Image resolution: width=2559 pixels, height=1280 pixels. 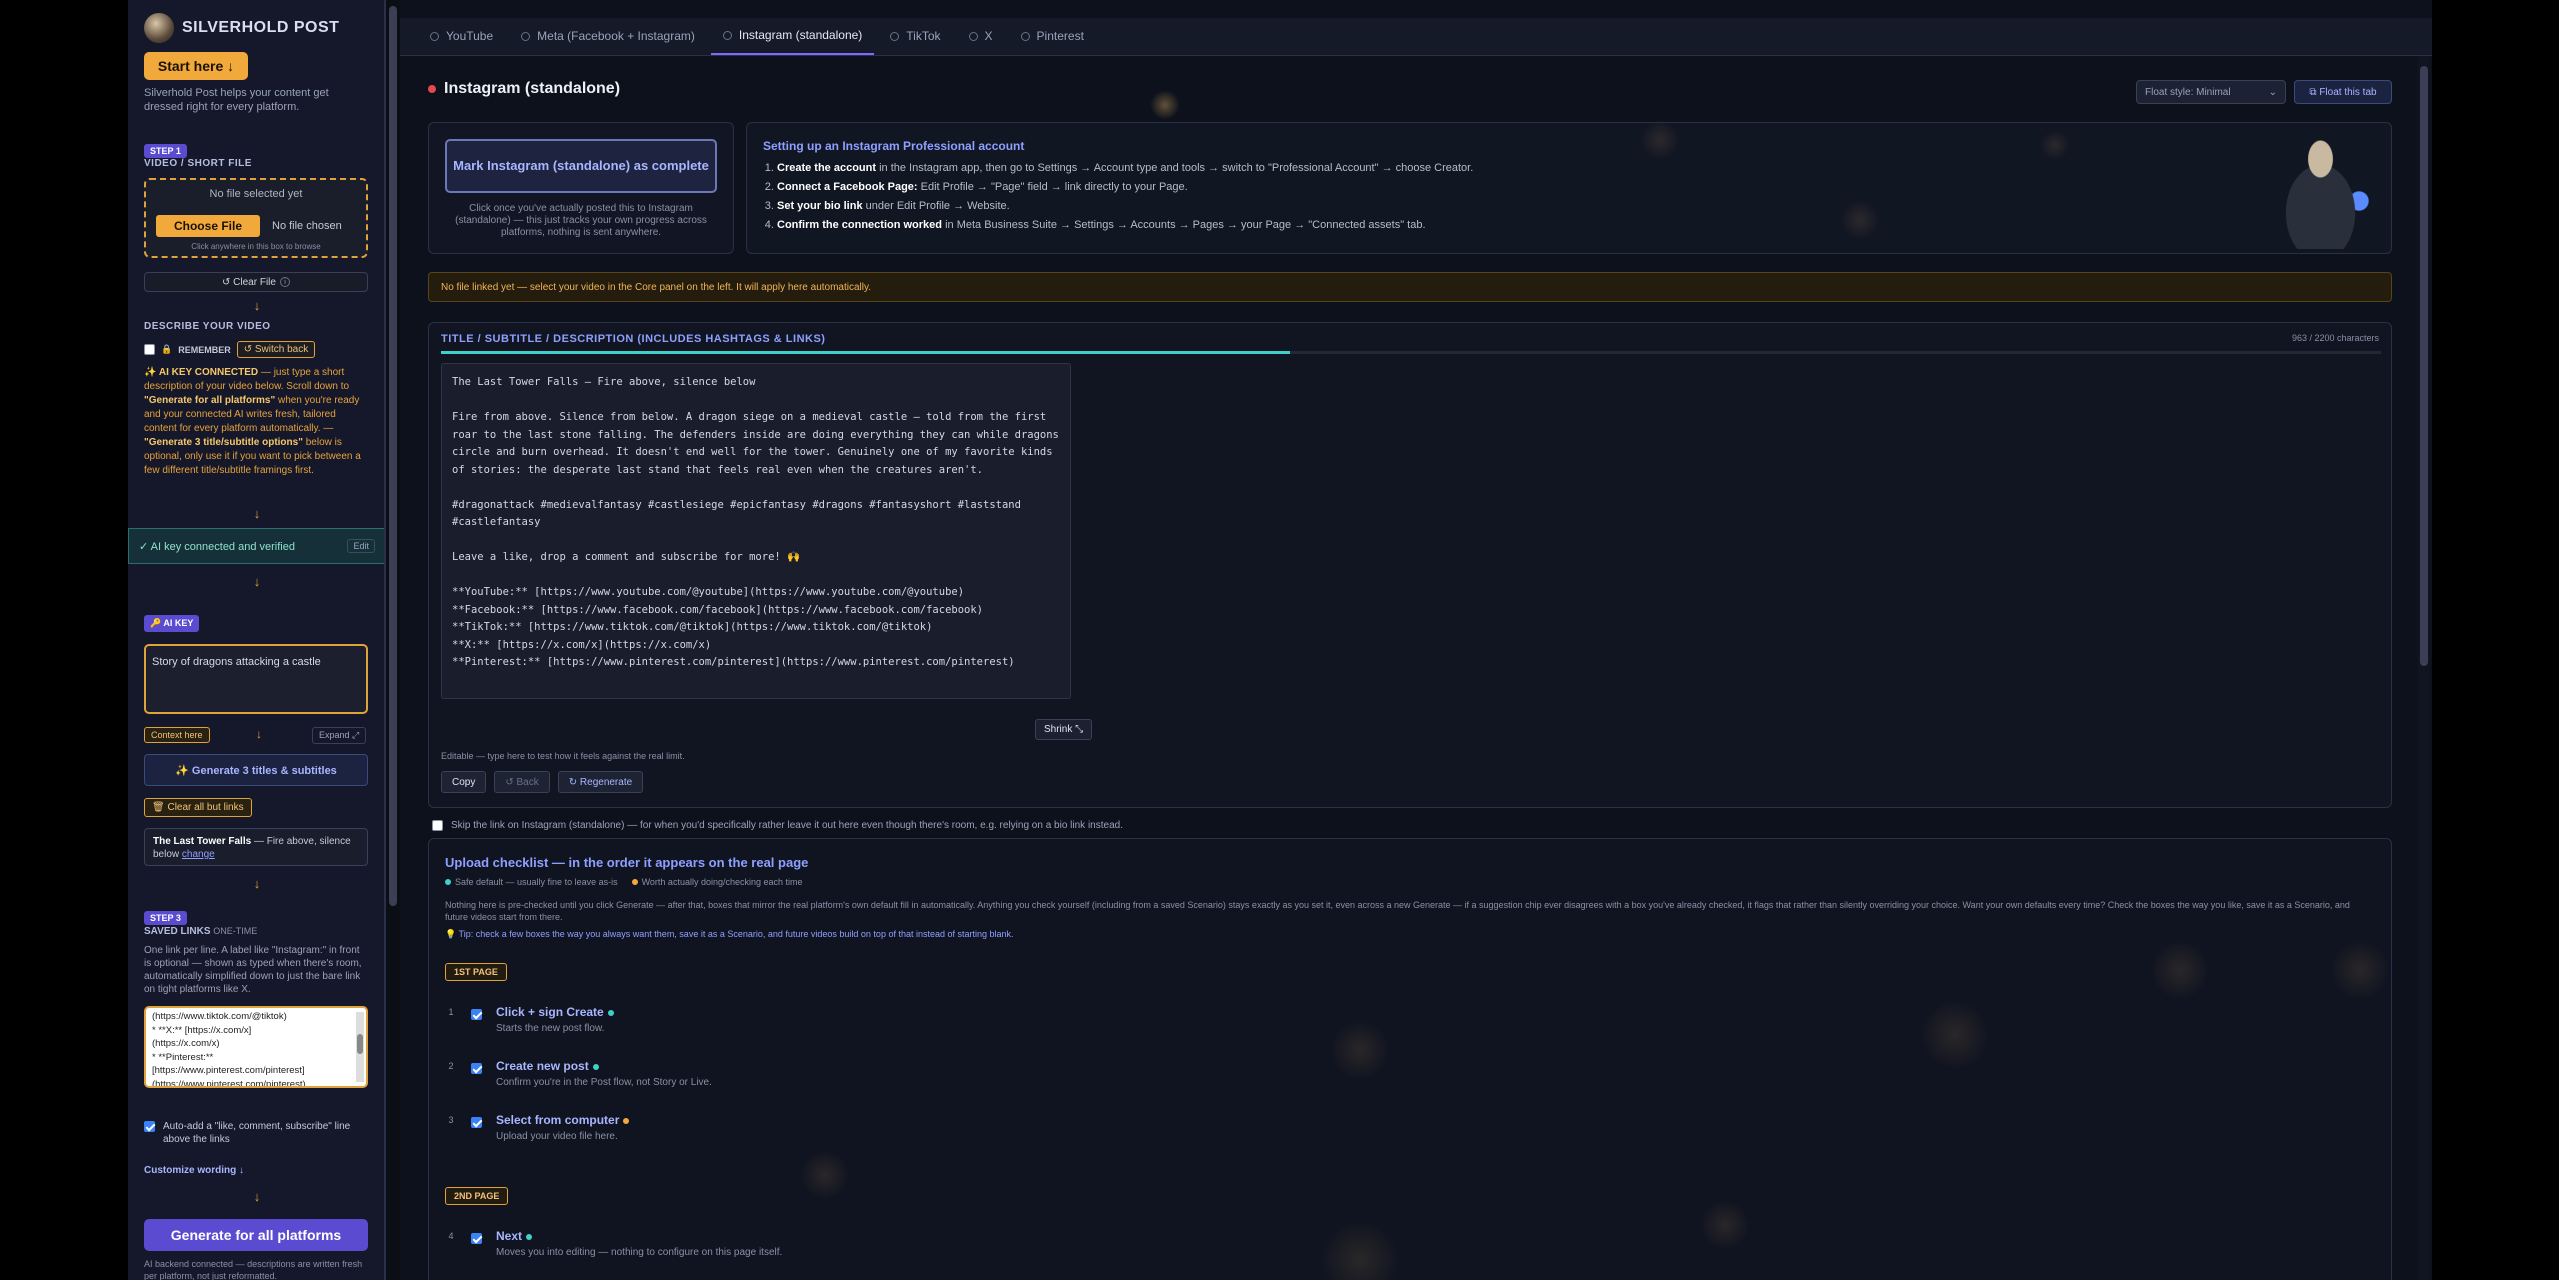 What do you see at coordinates (563, 1120) in the screenshot?
I see `item-title: Select from computer` at bounding box center [563, 1120].